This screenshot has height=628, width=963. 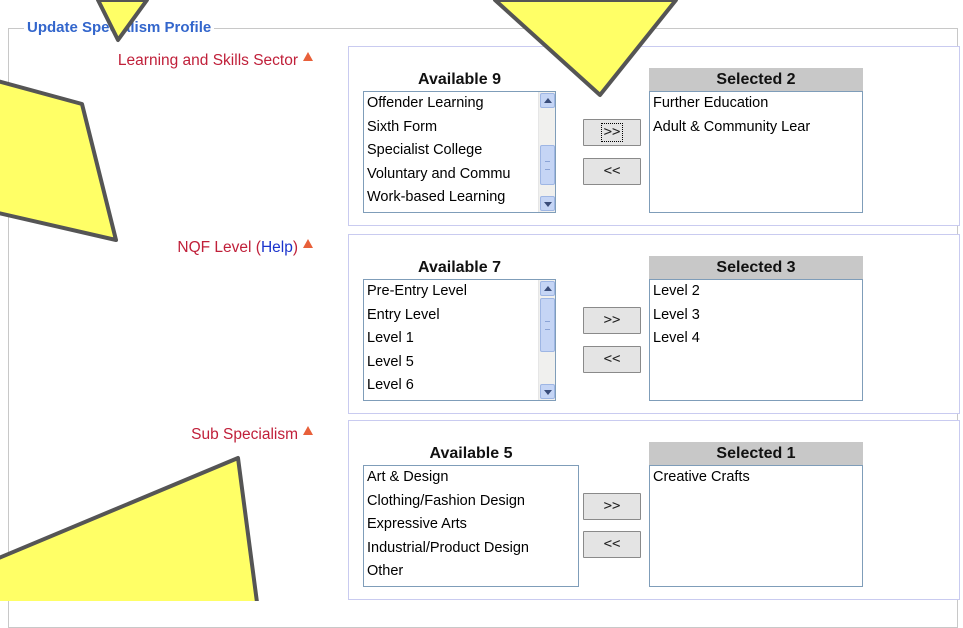 I want to click on remove-nqf-button: <<, so click(x=612, y=359).